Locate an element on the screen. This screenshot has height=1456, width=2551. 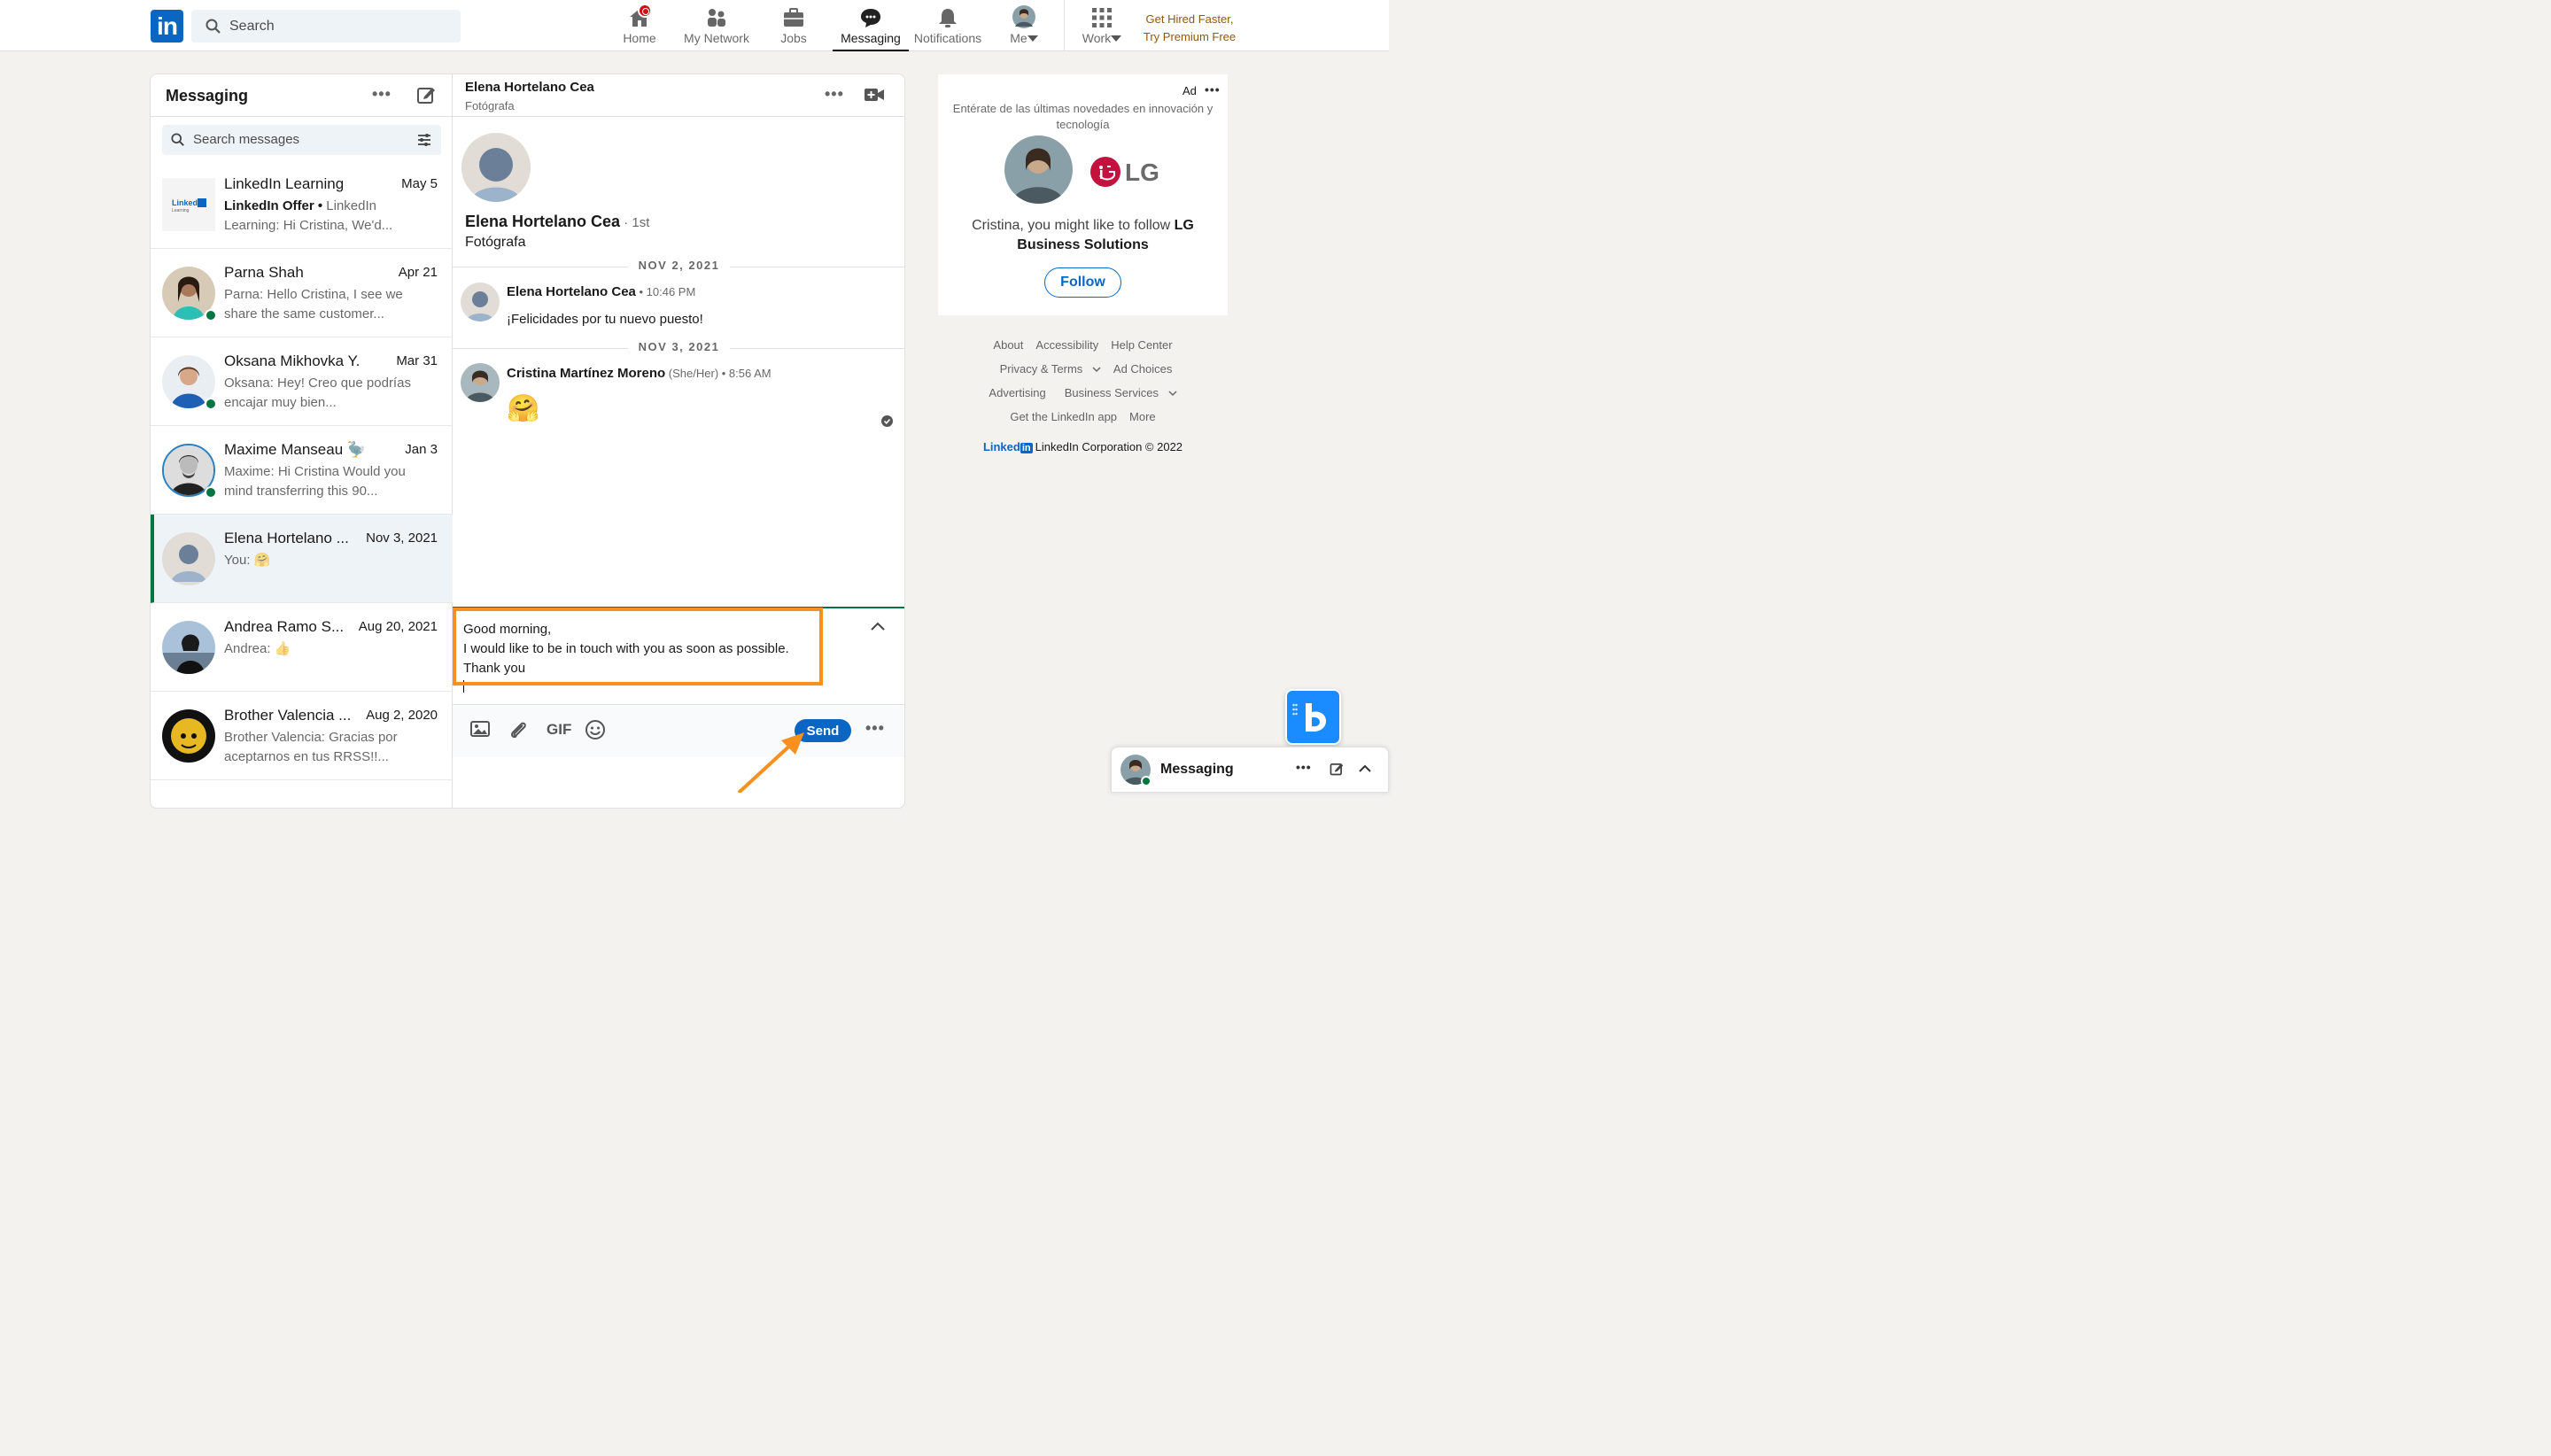
conversation-date: Nov 3, 2021 is located at coordinates (402, 538).